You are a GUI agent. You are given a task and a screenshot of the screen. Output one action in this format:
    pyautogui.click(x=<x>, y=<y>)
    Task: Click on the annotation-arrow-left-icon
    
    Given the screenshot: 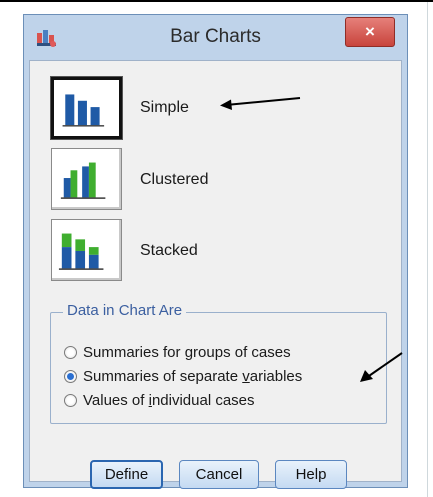 What is the action you would take?
    pyautogui.click(x=260, y=103)
    